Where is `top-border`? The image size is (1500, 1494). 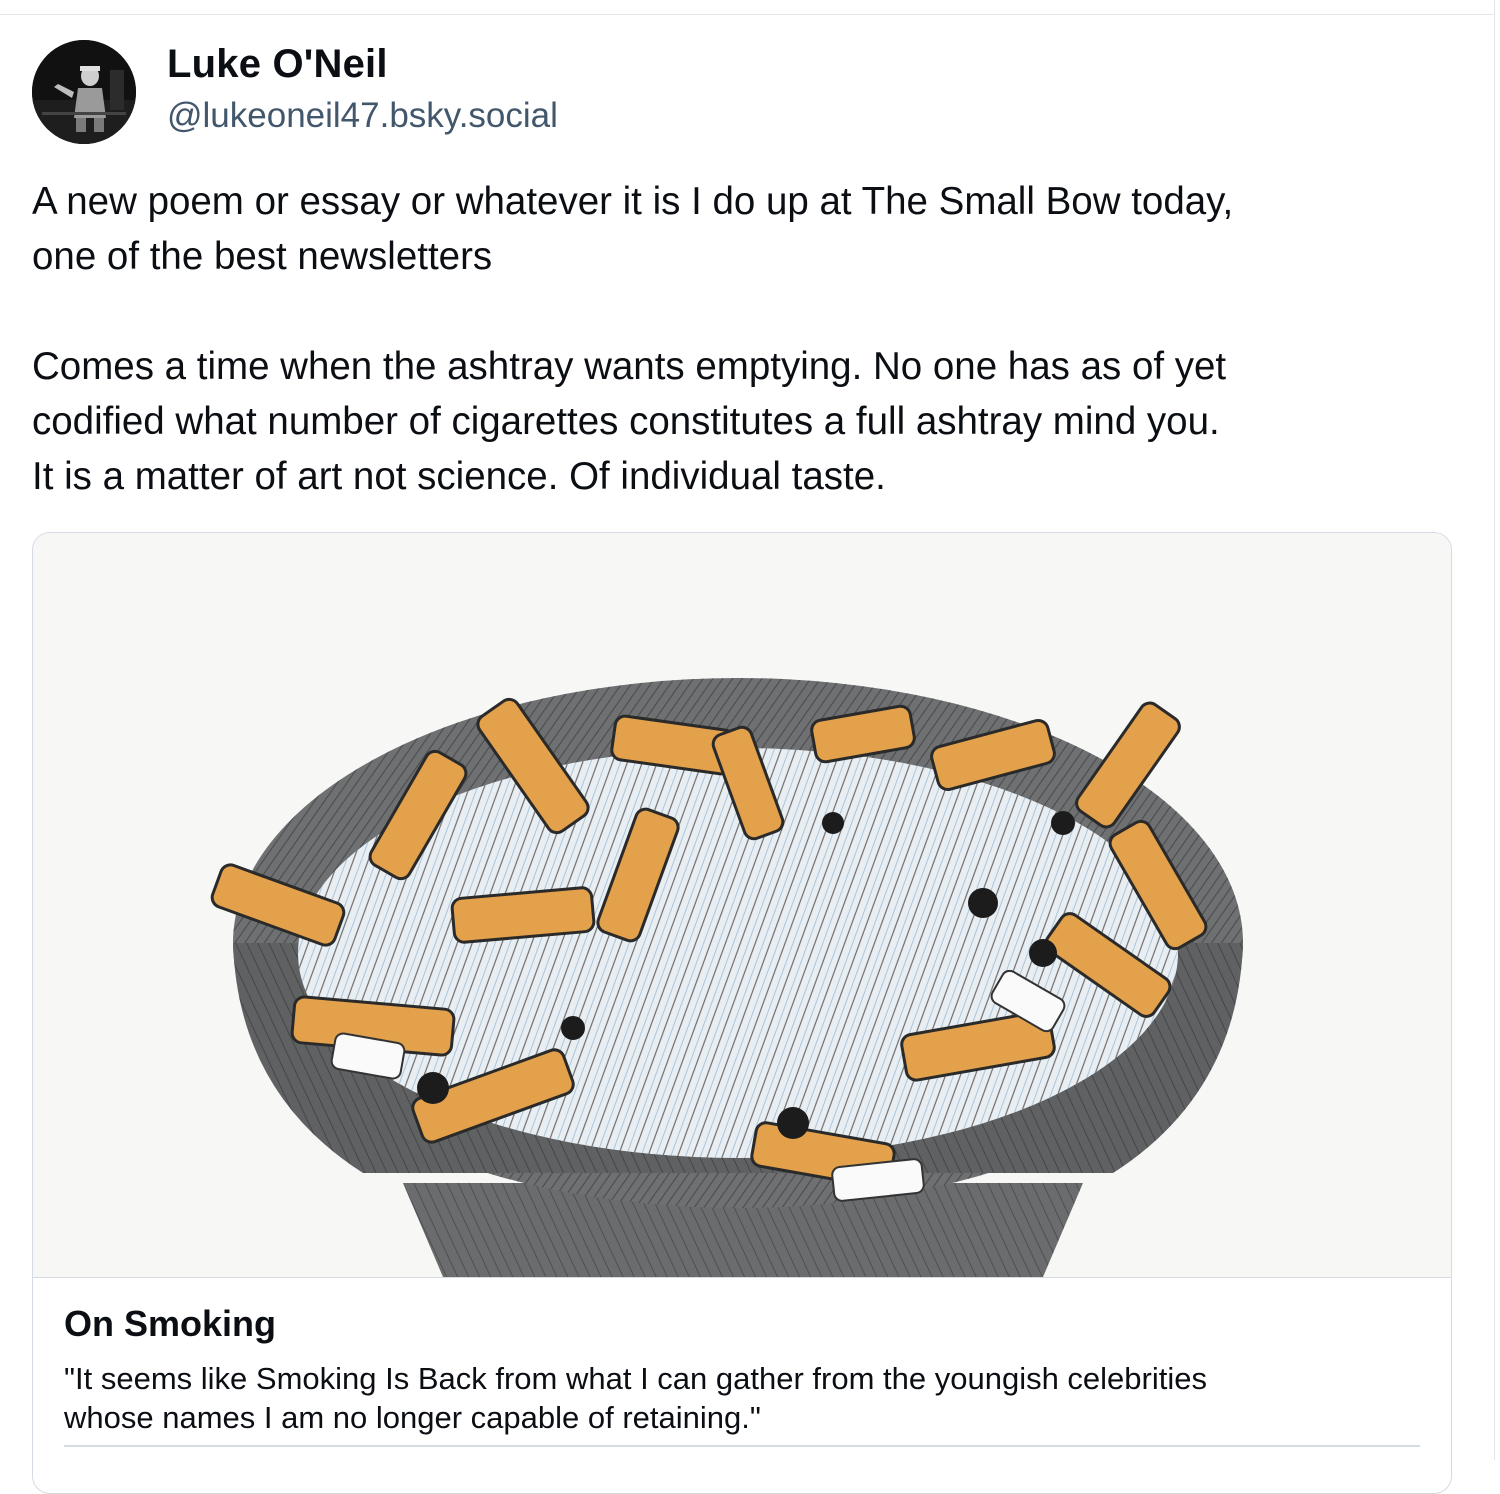 top-border is located at coordinates (747, 7).